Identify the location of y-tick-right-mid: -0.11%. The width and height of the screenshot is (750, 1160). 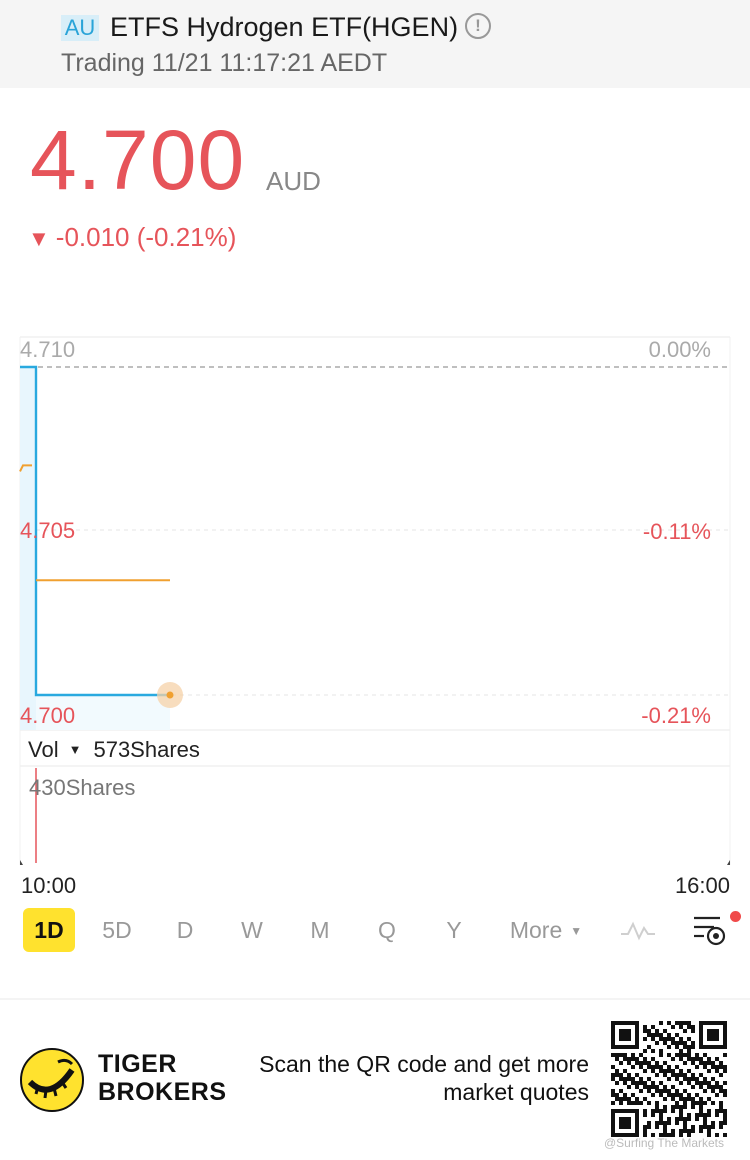
(676, 531).